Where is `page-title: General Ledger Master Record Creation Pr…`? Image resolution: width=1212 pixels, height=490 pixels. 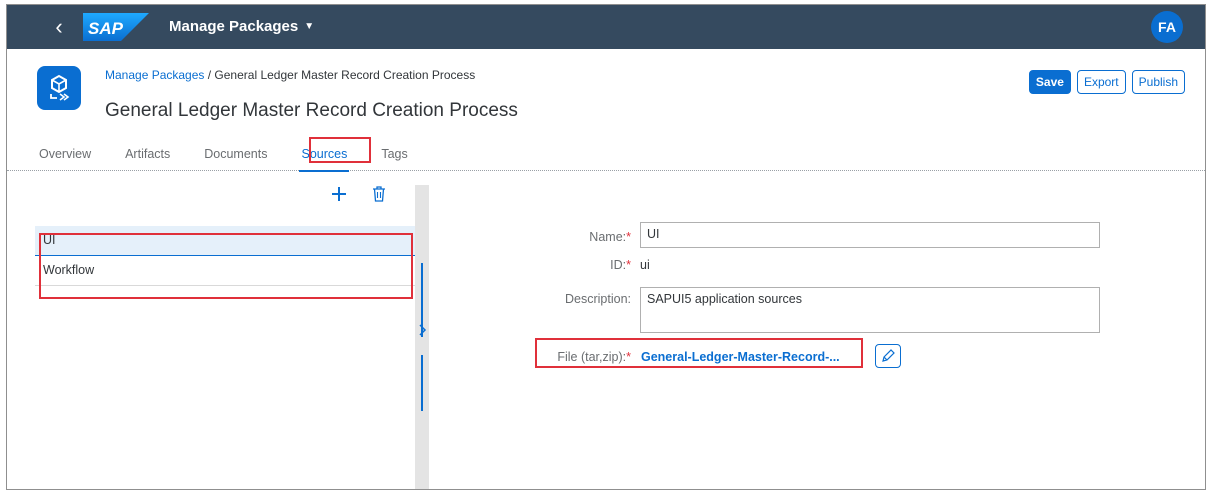
page-title: General Ledger Master Record Creation Pr… is located at coordinates (311, 110).